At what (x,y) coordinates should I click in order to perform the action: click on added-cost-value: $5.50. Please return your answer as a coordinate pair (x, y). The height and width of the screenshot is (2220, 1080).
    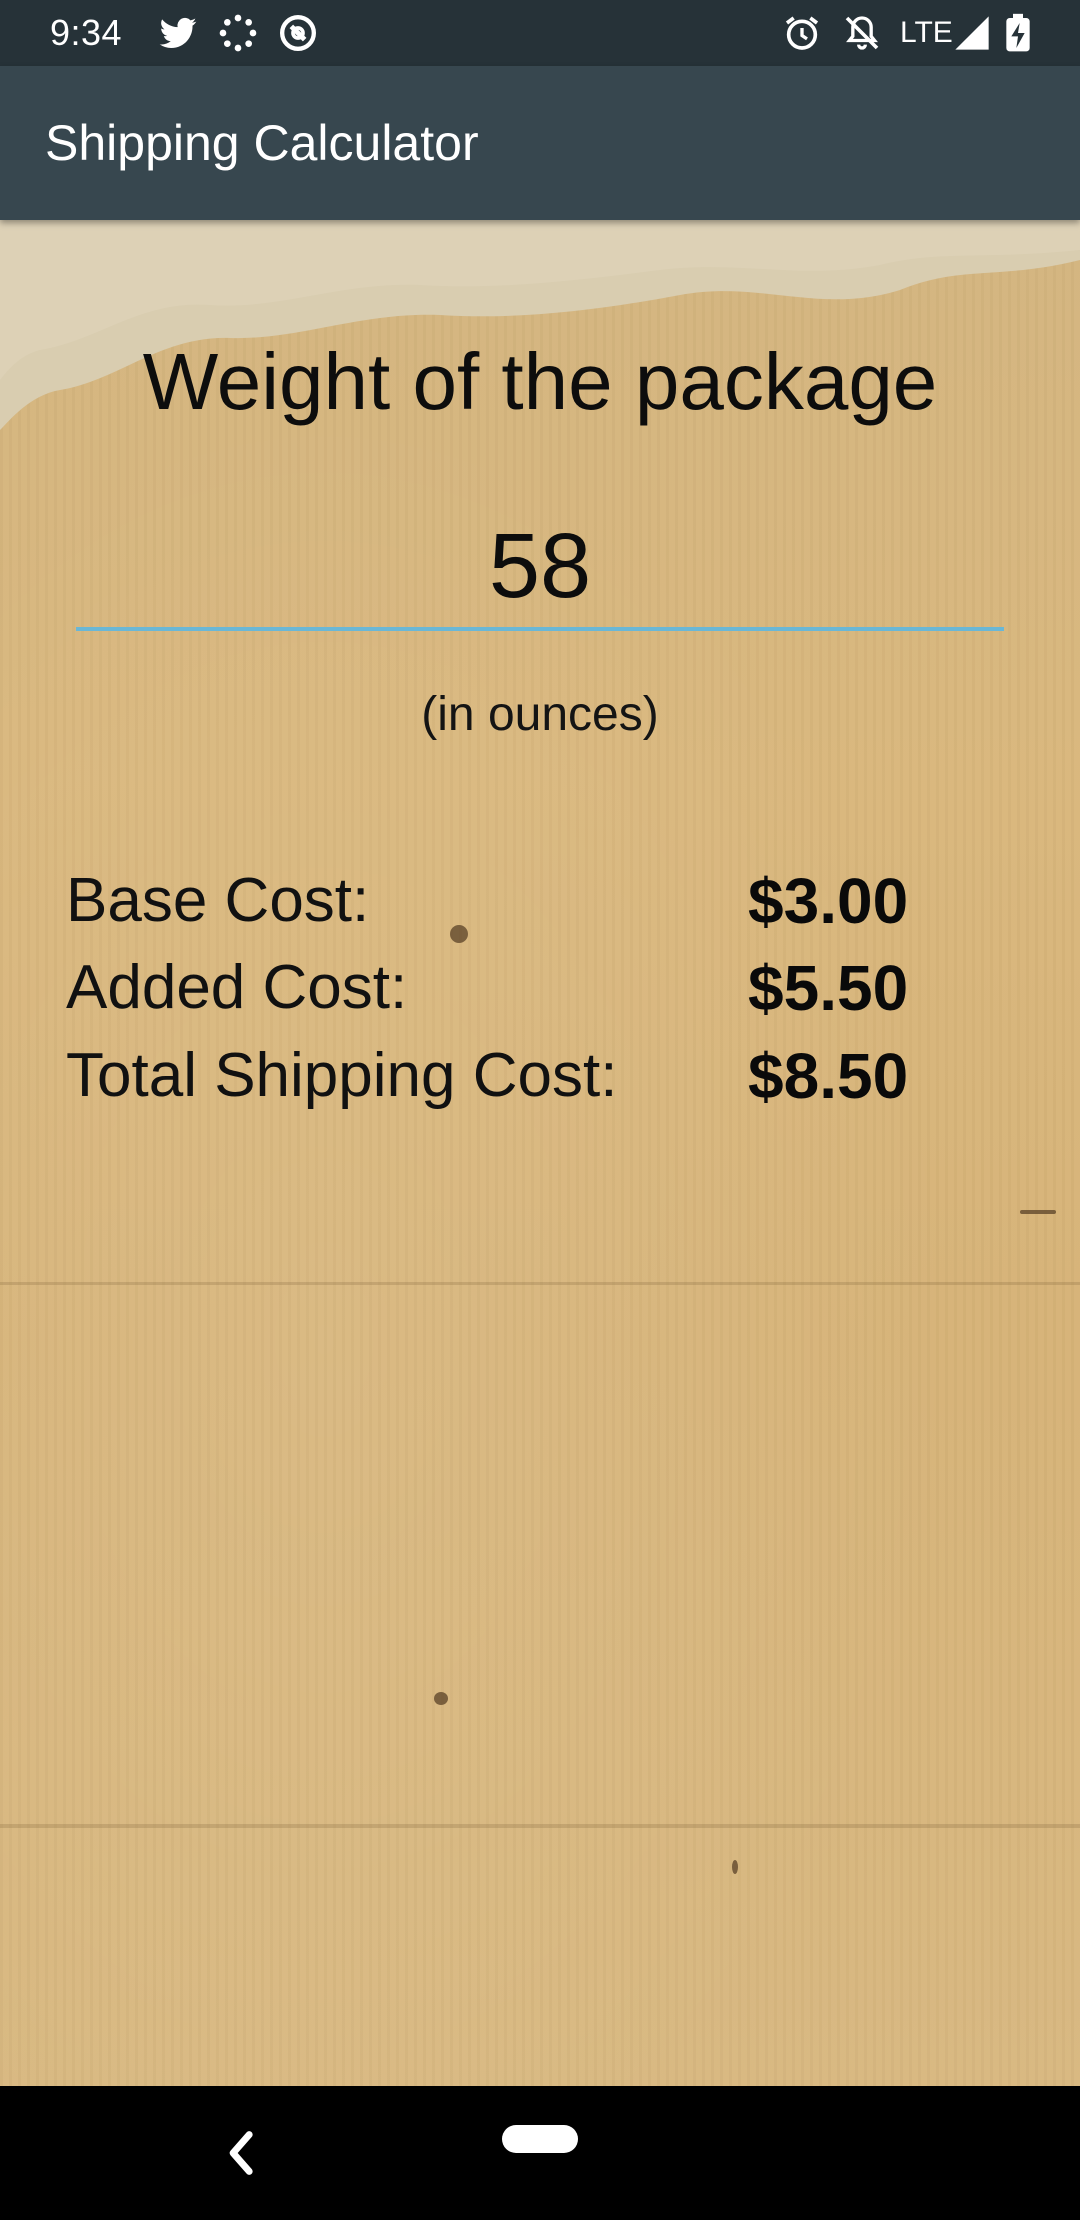
    Looking at the image, I should click on (828, 988).